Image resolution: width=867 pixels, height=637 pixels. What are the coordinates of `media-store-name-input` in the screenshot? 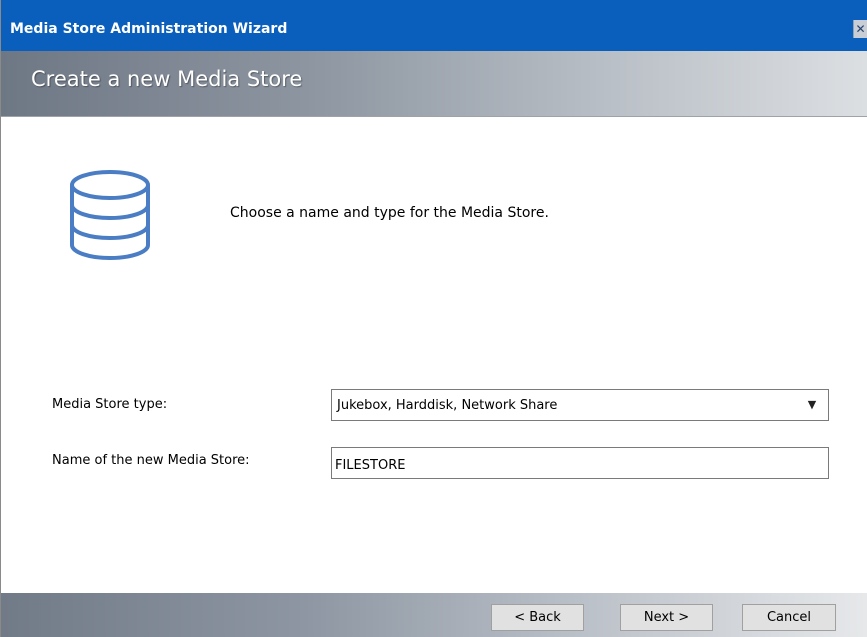 It's located at (580, 463).